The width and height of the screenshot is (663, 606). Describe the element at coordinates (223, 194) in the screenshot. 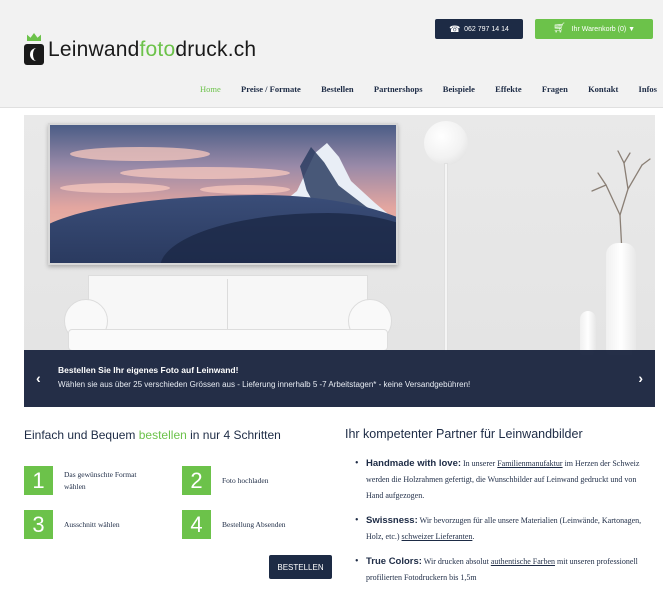

I see `slide-canvas-image` at that location.